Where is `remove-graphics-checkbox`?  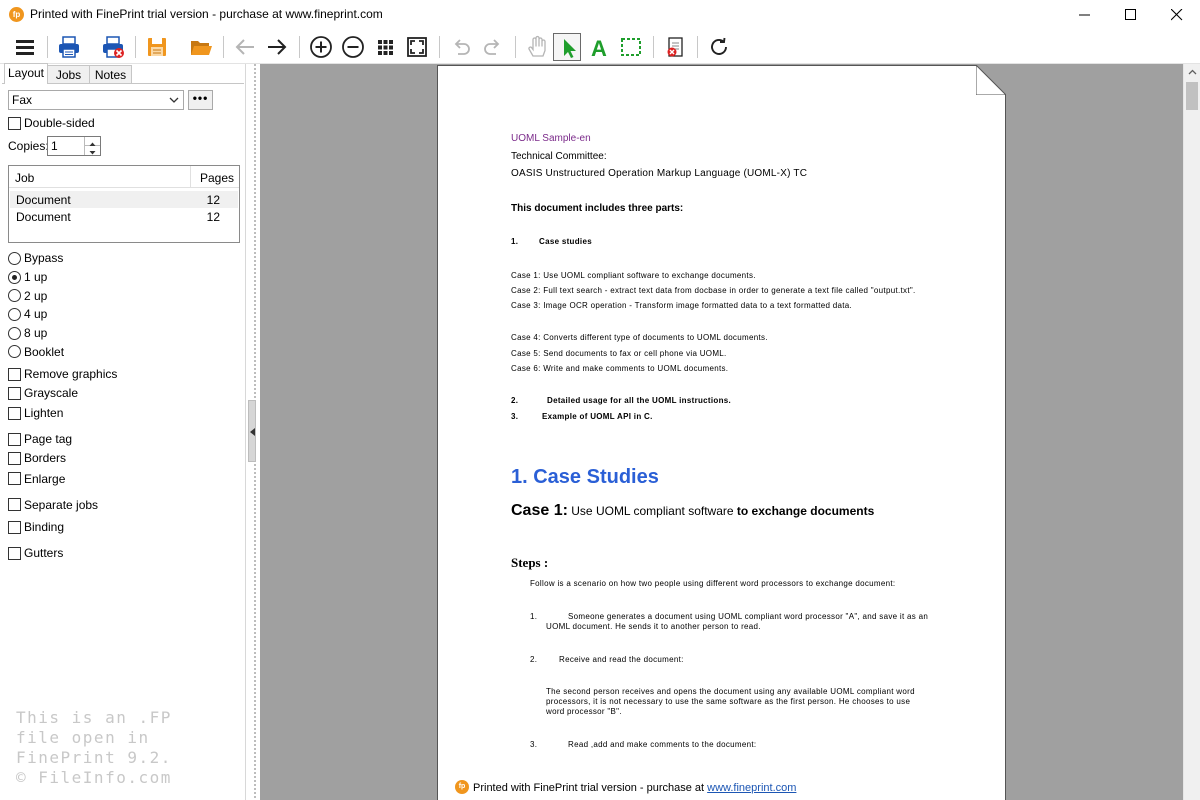 remove-graphics-checkbox is located at coordinates (14, 374).